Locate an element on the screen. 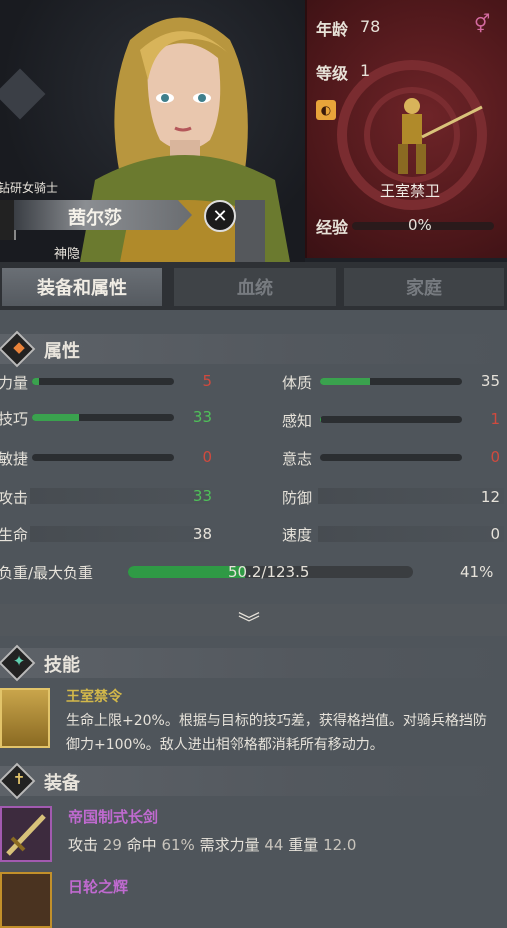  skill-desc-line1: 生命上限+20%。根据与目标的技巧差，获得格挡值。对骑兵格挡防 is located at coordinates (276, 721).